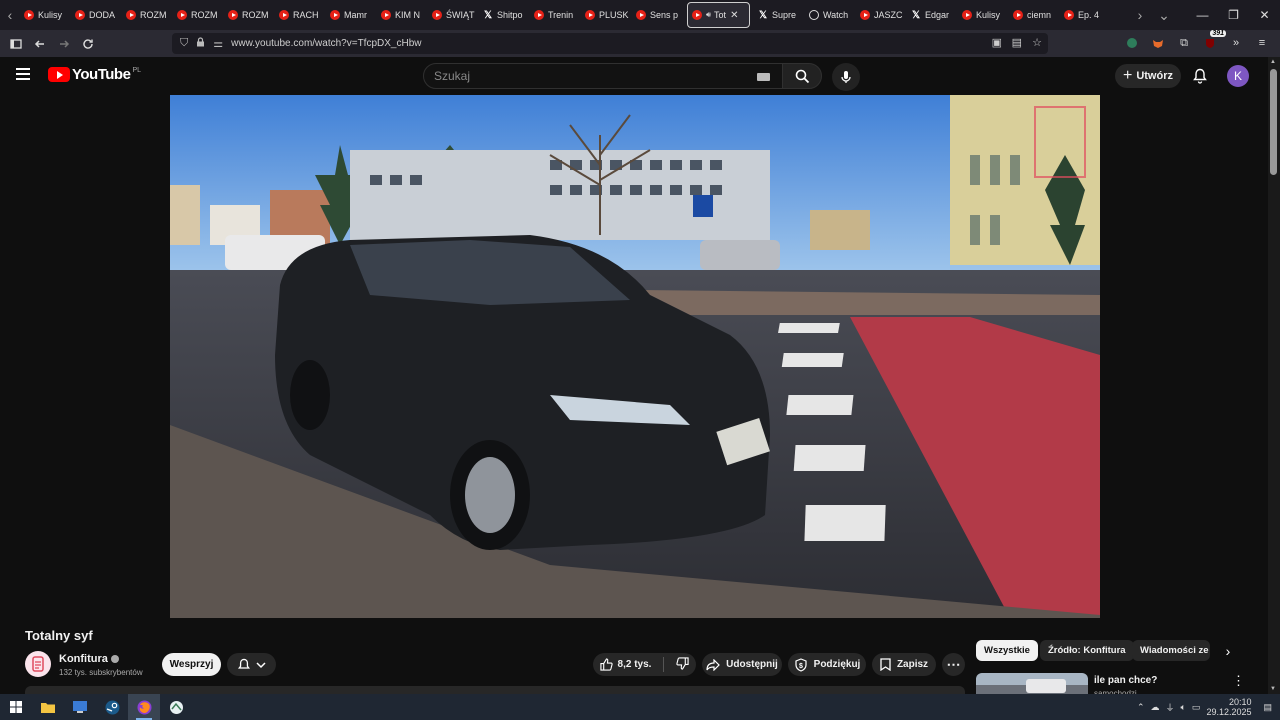  What do you see at coordinates (1200, 76) in the screenshot?
I see `notifications-bell-icon` at bounding box center [1200, 76].